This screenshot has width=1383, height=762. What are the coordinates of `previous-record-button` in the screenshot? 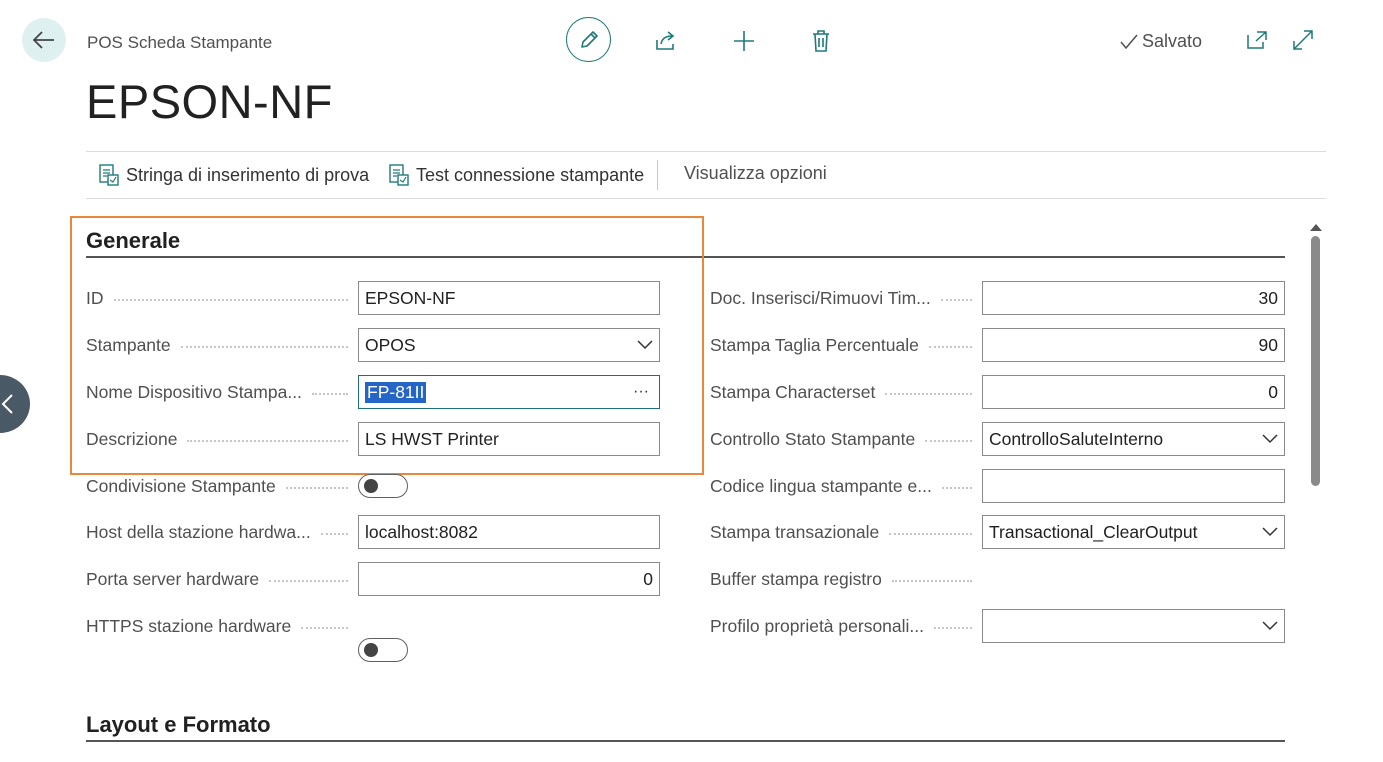 It's located at (15, 404).